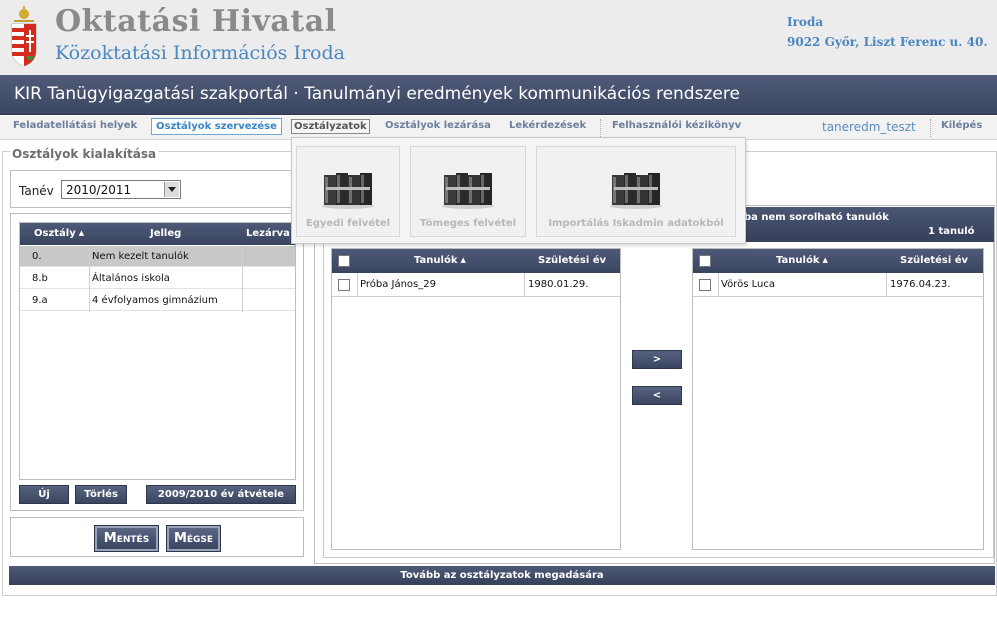 The image size is (997, 617). I want to click on class-students-header: Tanulók ▲ Születési év, so click(476, 261).